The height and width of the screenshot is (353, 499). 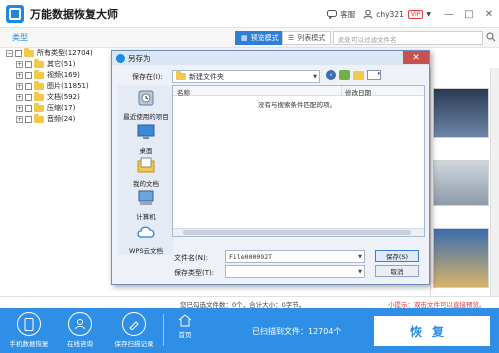 I want to click on tree-root-label: 所有类型(12704), so click(x=65, y=53).